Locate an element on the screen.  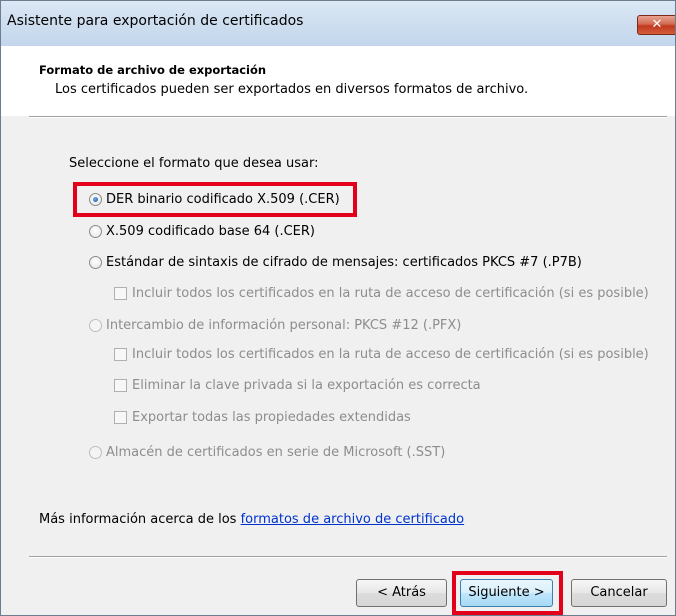
radio-der-label: DER binario codificado X.509 (.CER) is located at coordinates (223, 199).